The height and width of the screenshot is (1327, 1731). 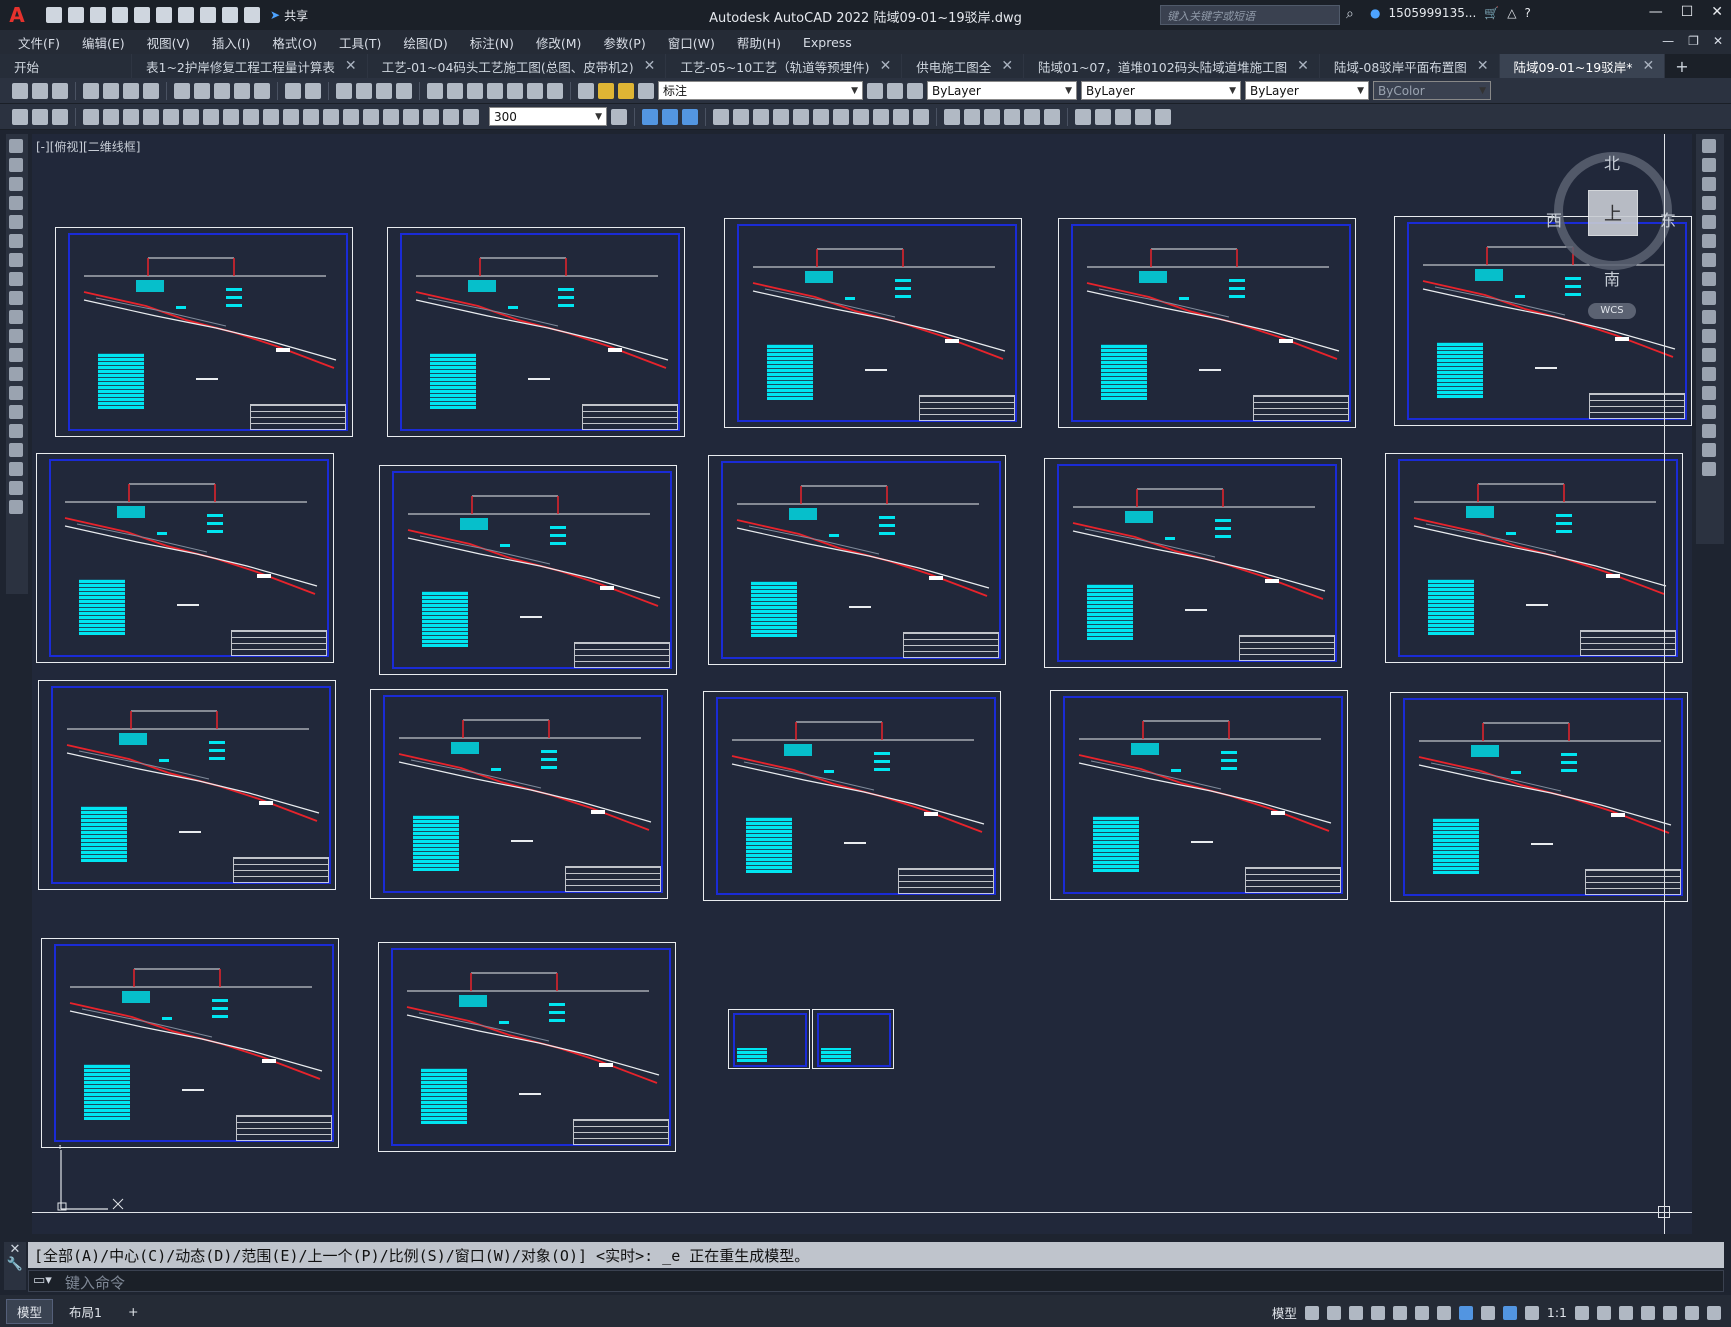 I want to click on minimize-icon: —, so click(x=1656, y=12).